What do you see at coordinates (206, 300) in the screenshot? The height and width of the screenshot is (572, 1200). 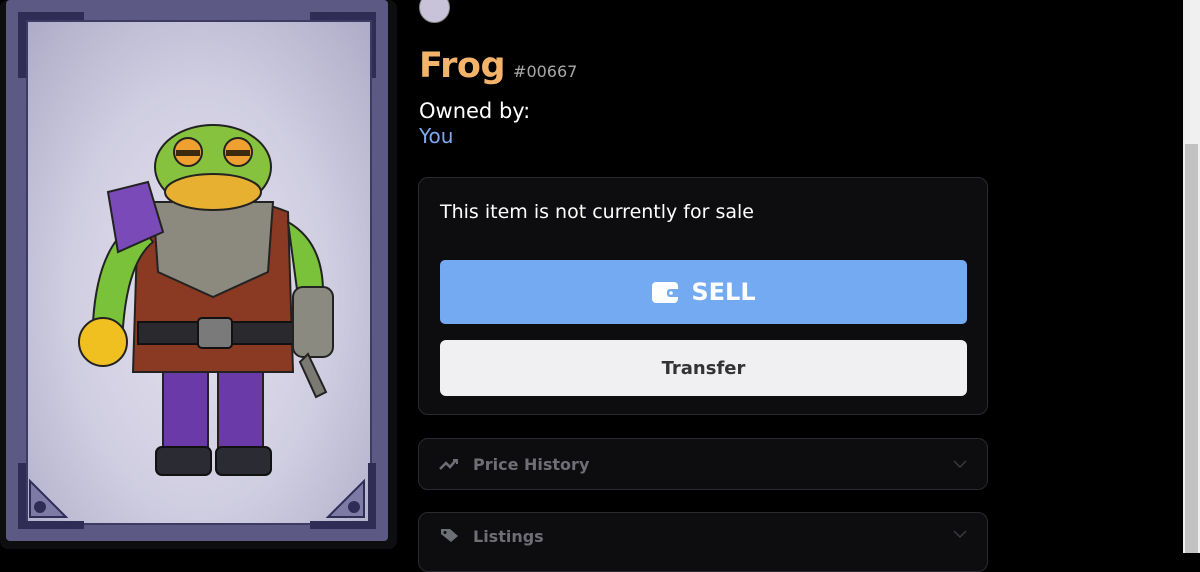 I see `frog-character-image` at bounding box center [206, 300].